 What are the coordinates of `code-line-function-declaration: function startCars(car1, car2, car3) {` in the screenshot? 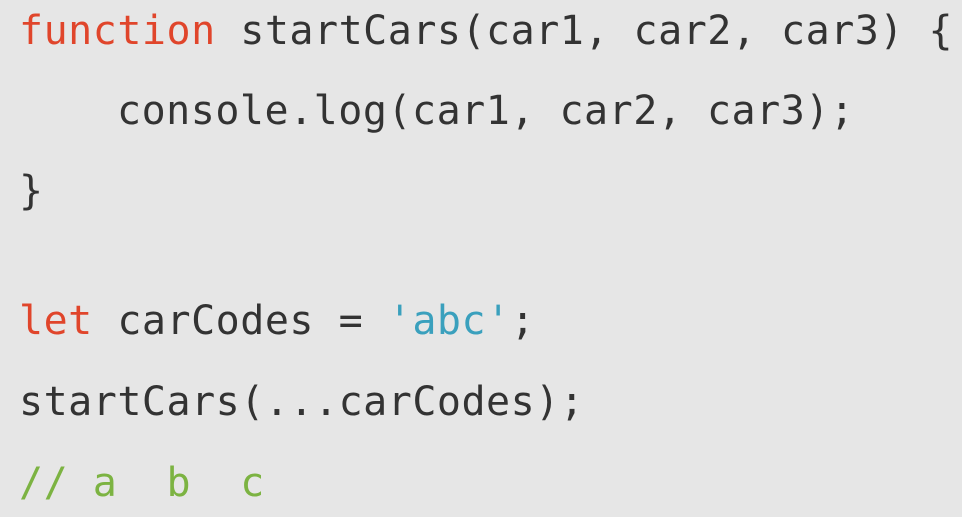 It's located at (486, 31).